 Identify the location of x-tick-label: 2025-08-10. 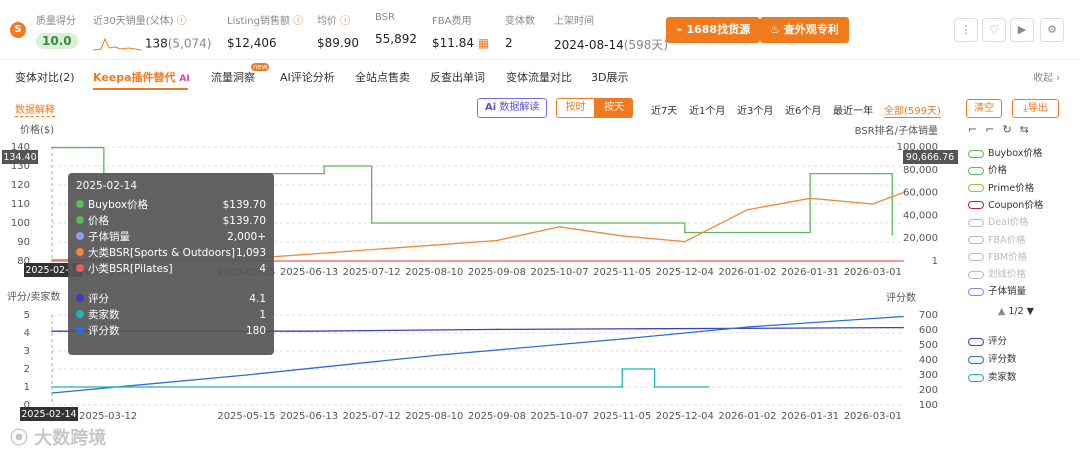
(434, 416).